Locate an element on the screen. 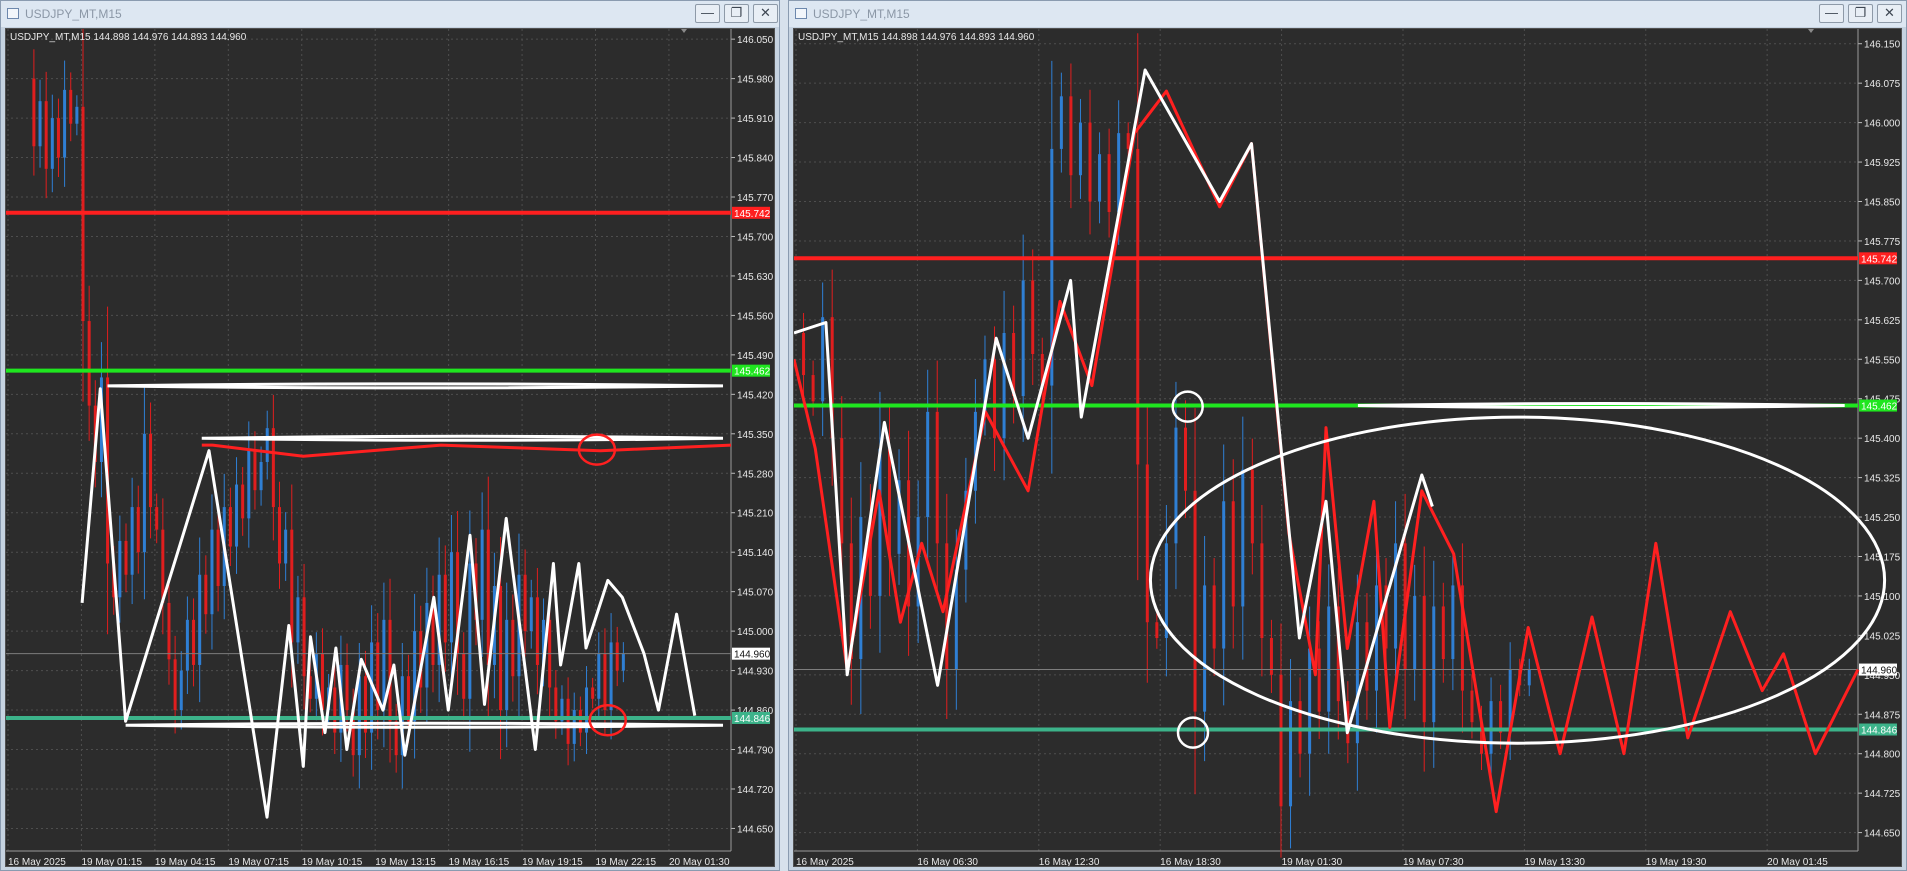 Image resolution: width=1907 pixels, height=871 pixels. y-tick-label: 145.550 is located at coordinates (1882, 360).